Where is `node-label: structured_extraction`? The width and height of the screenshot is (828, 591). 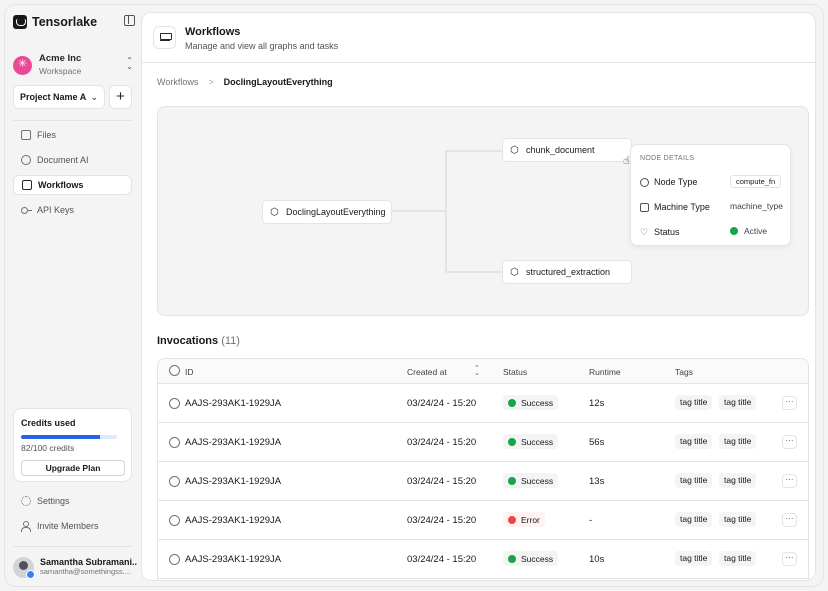 node-label: structured_extraction is located at coordinates (568, 272).